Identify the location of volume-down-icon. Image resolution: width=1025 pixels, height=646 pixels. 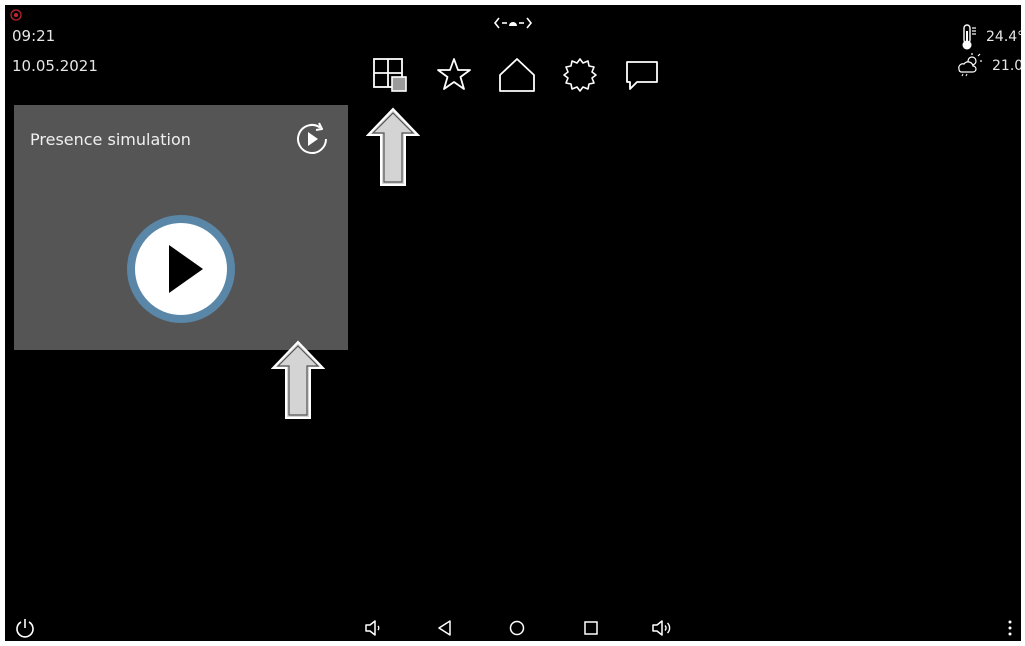
(373, 628).